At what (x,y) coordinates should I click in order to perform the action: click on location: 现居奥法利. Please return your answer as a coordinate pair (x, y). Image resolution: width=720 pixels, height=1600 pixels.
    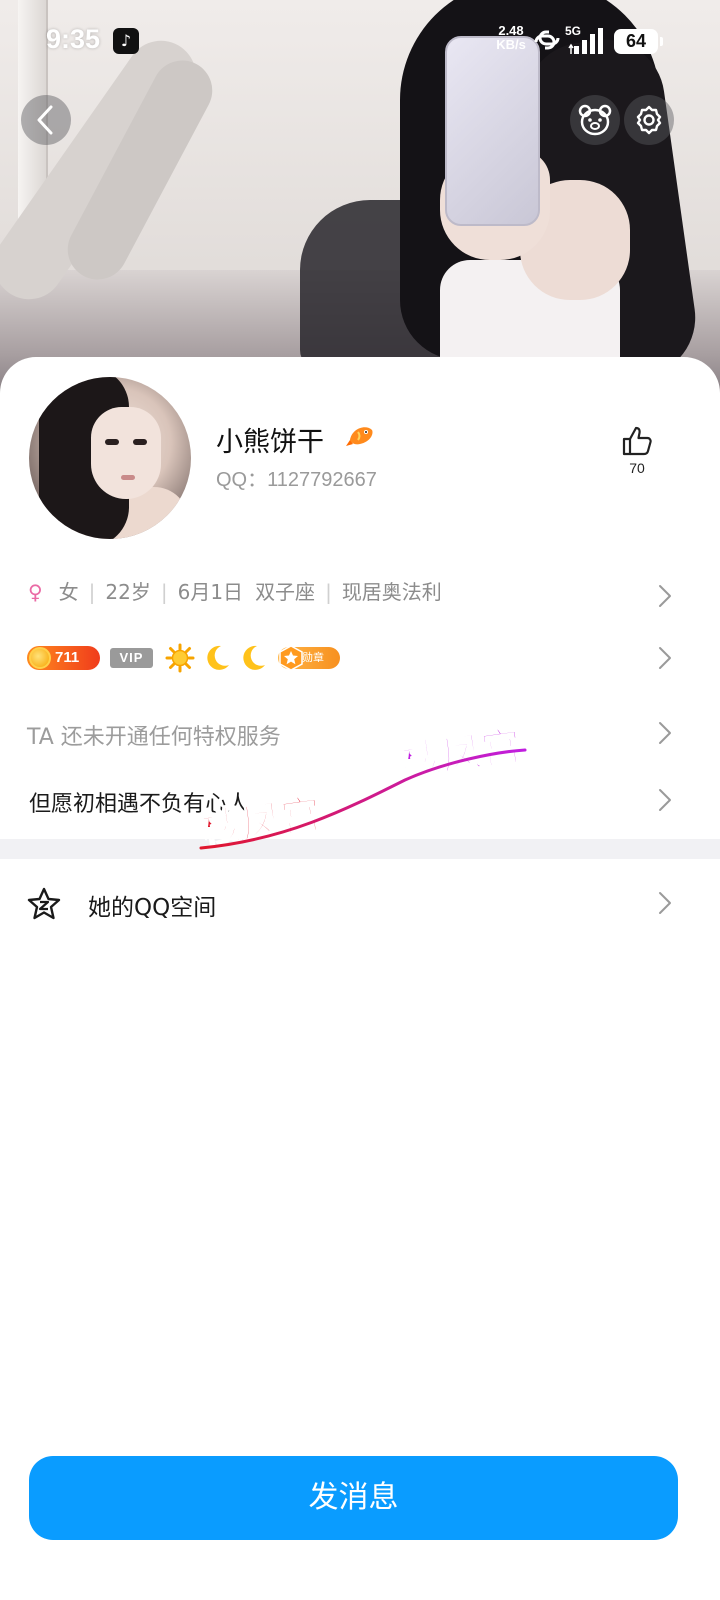
    Looking at the image, I should click on (391, 592).